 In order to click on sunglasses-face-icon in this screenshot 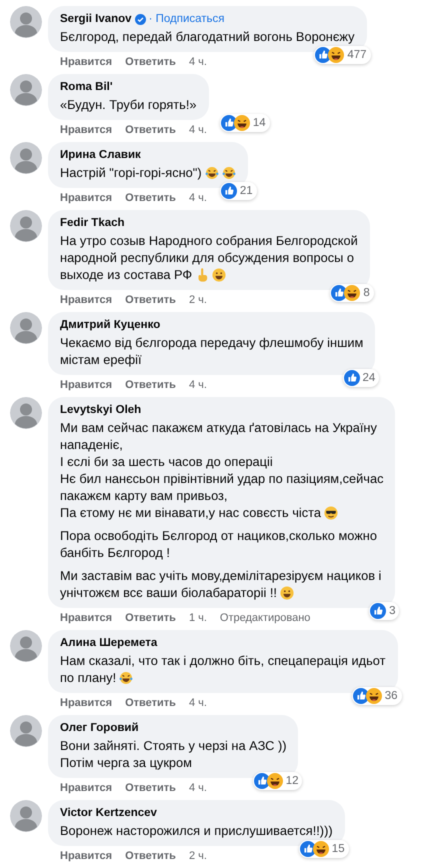, I will do `click(331, 513)`.